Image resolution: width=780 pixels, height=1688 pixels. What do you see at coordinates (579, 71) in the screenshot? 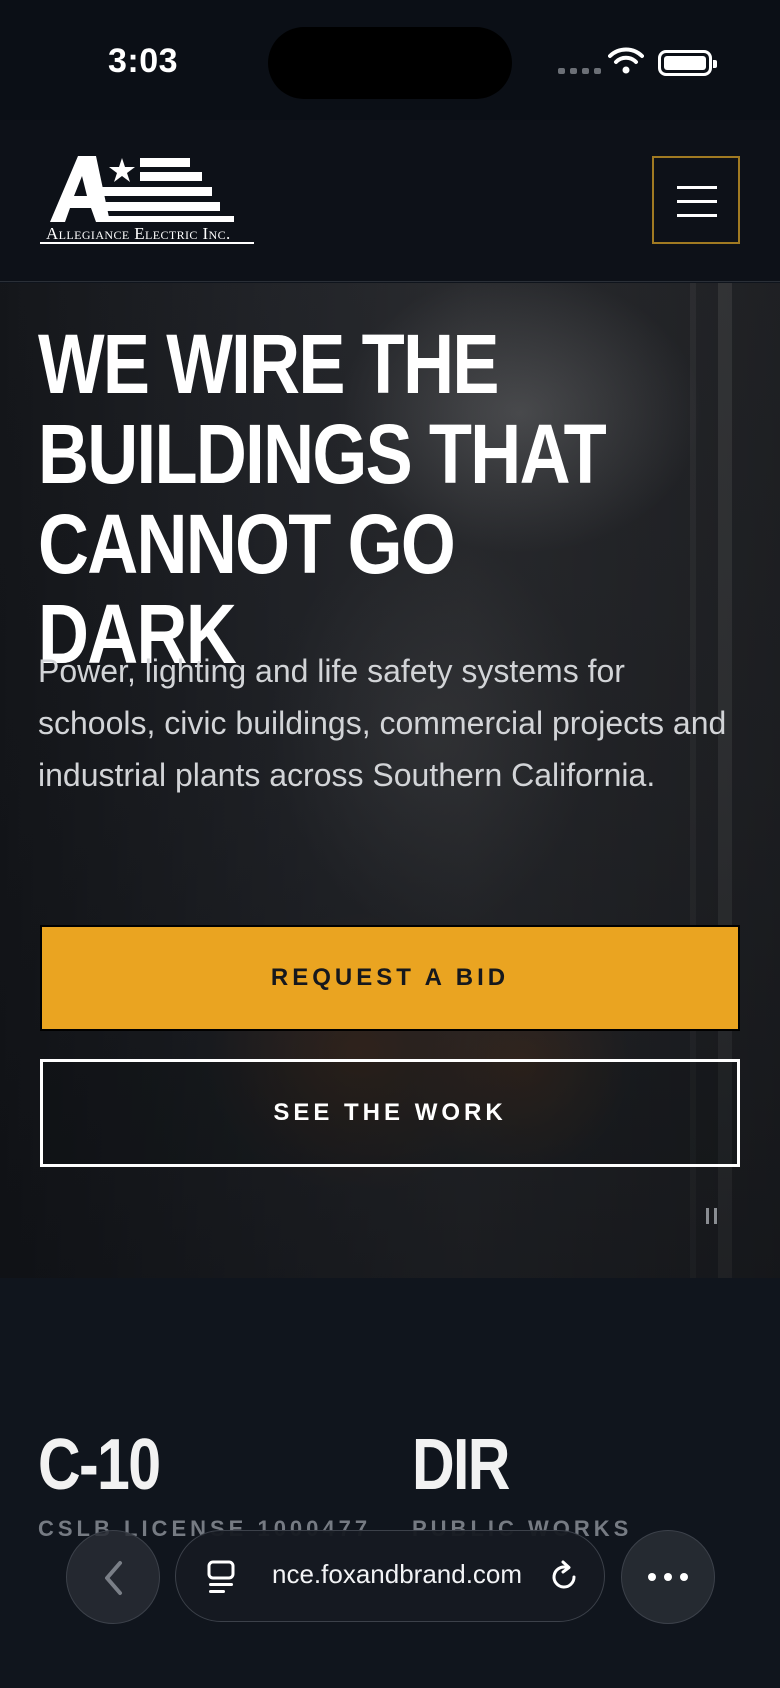
I see `cellular-signal-icon` at bounding box center [579, 71].